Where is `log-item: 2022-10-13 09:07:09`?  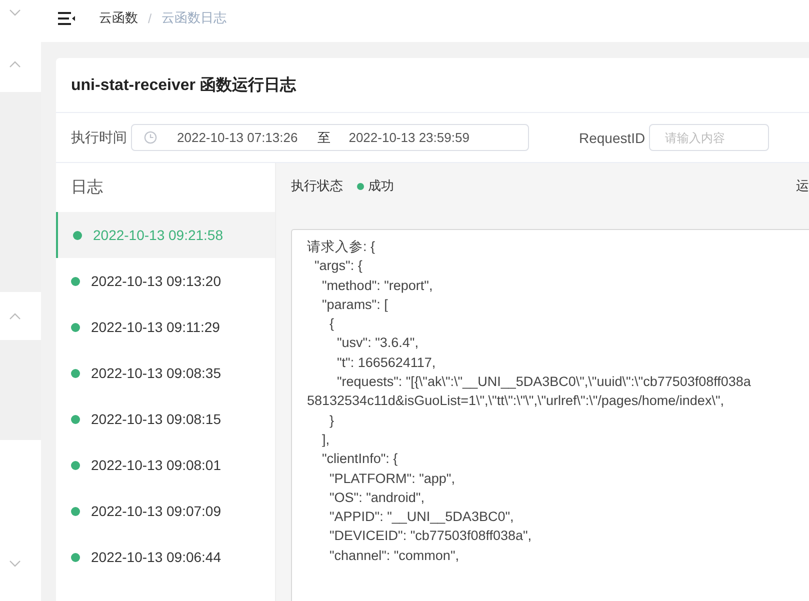
log-item: 2022-10-13 09:07:09 is located at coordinates (165, 511).